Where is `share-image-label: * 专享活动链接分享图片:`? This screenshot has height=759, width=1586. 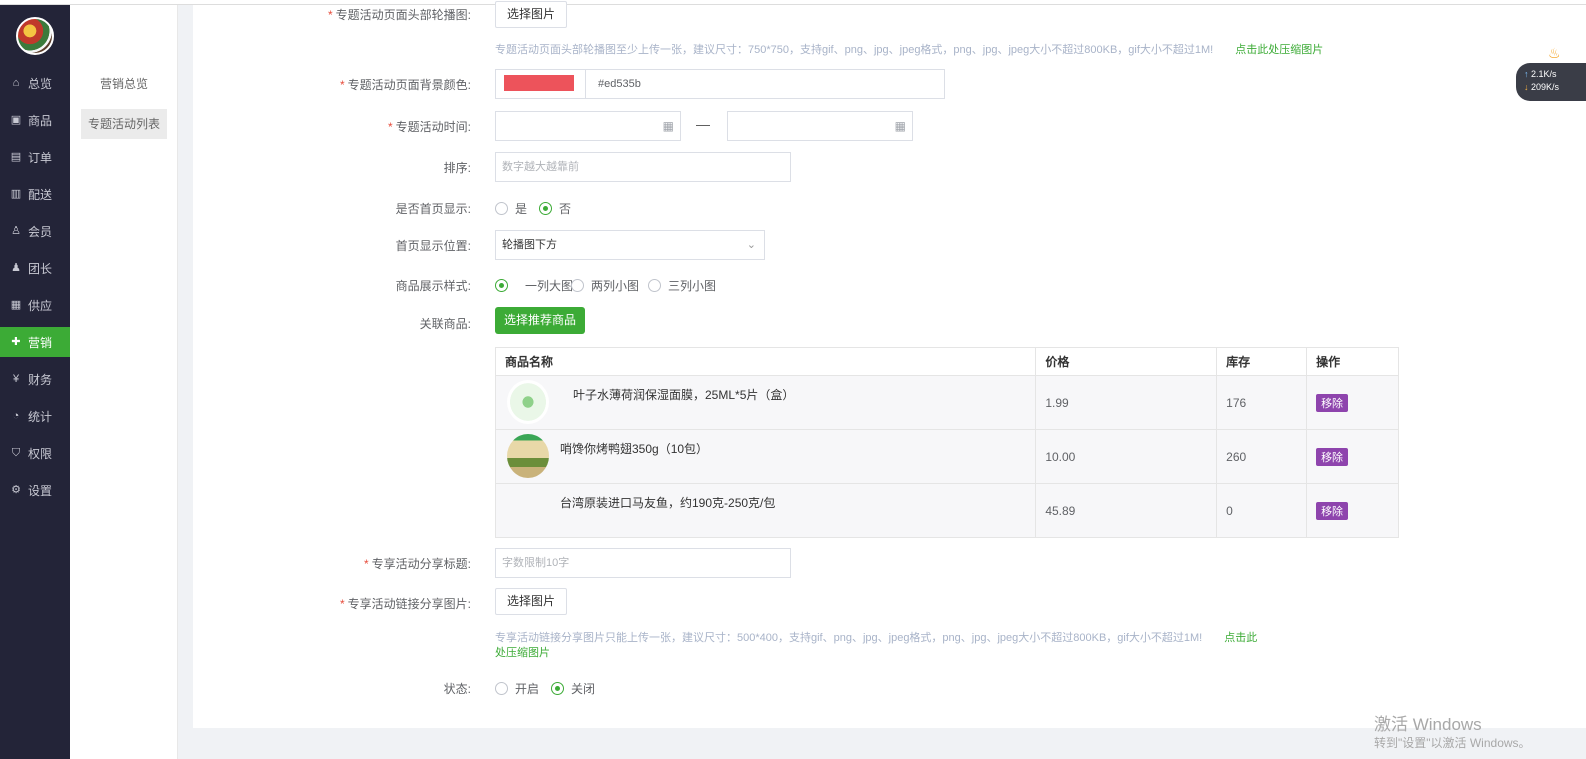 share-image-label: * 专享活动链接分享图片: is located at coordinates (405, 604).